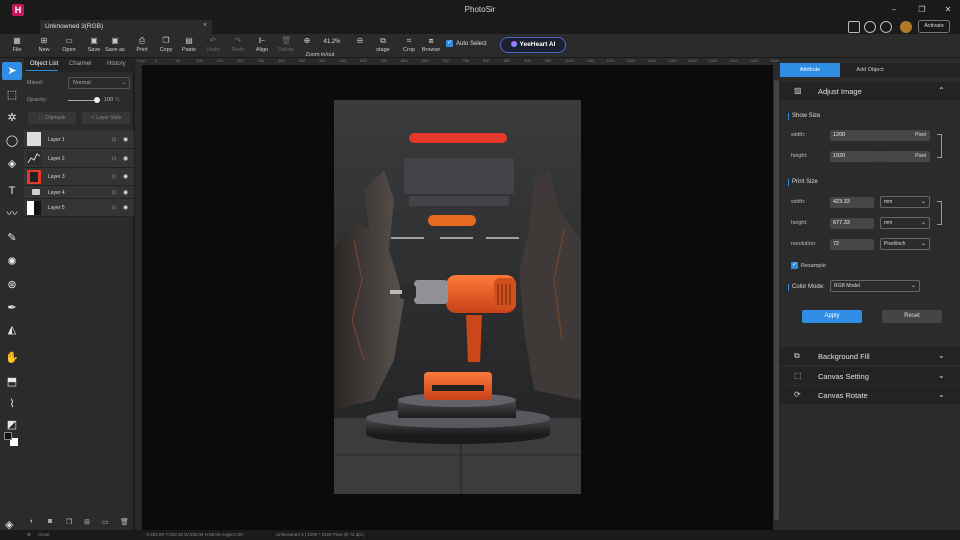 This screenshot has width=960, height=540. I want to click on reset-button: Reset, so click(912, 316).